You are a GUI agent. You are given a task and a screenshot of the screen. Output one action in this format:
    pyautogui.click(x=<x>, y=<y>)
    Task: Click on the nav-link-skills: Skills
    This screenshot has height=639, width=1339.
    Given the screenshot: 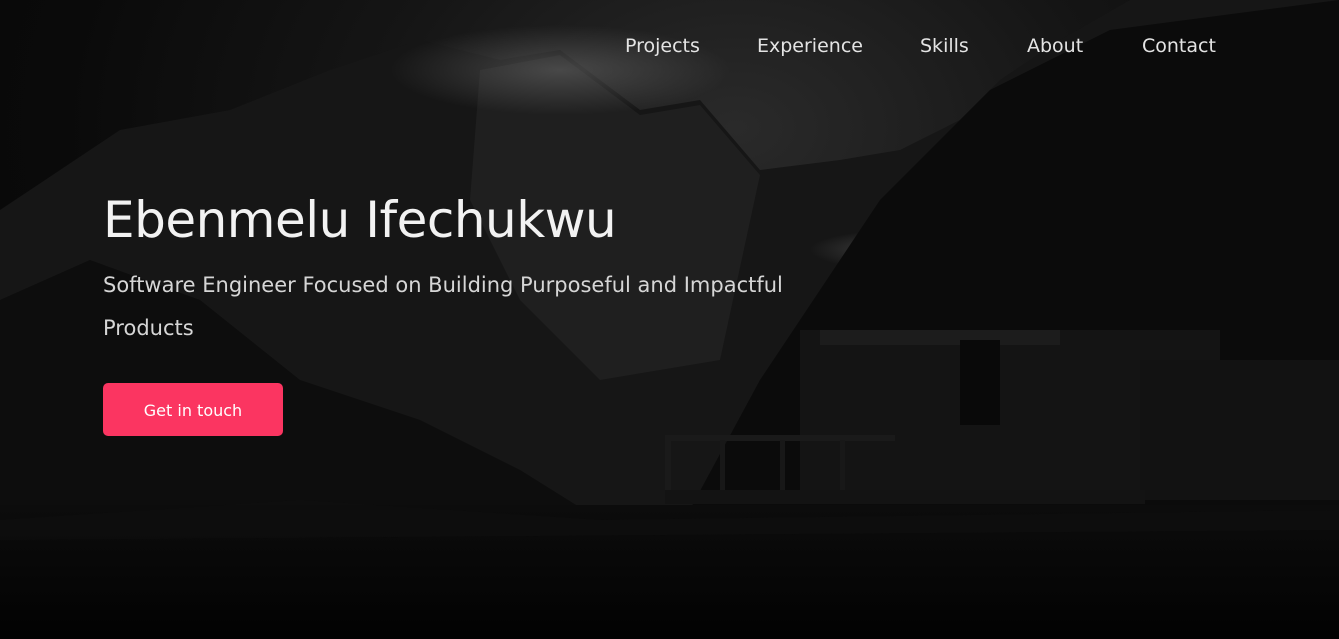 What is the action you would take?
    pyautogui.click(x=944, y=46)
    